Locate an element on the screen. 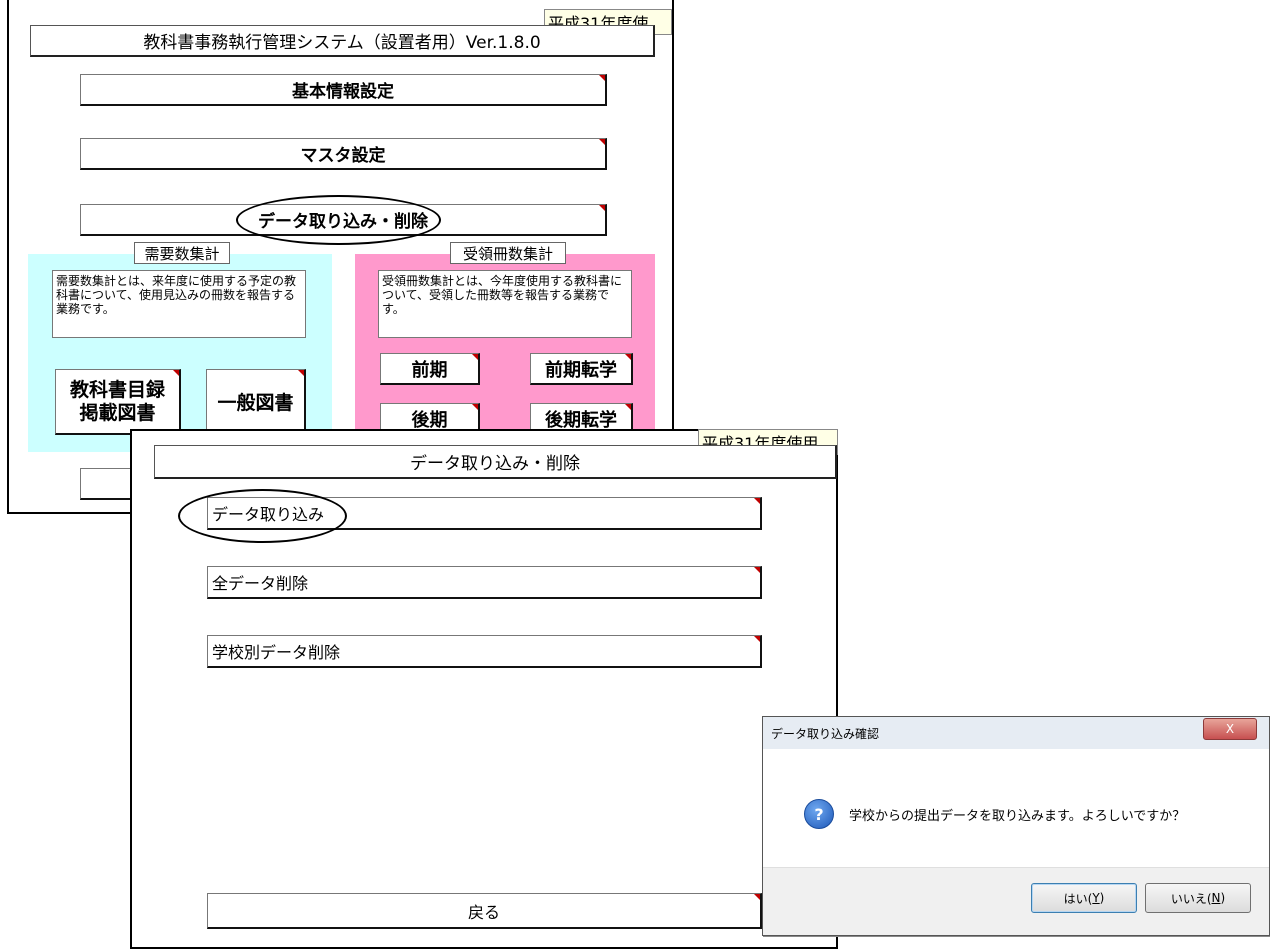 This screenshot has width=1270, height=949. no-button: いいえ(N) is located at coordinates (1198, 898).